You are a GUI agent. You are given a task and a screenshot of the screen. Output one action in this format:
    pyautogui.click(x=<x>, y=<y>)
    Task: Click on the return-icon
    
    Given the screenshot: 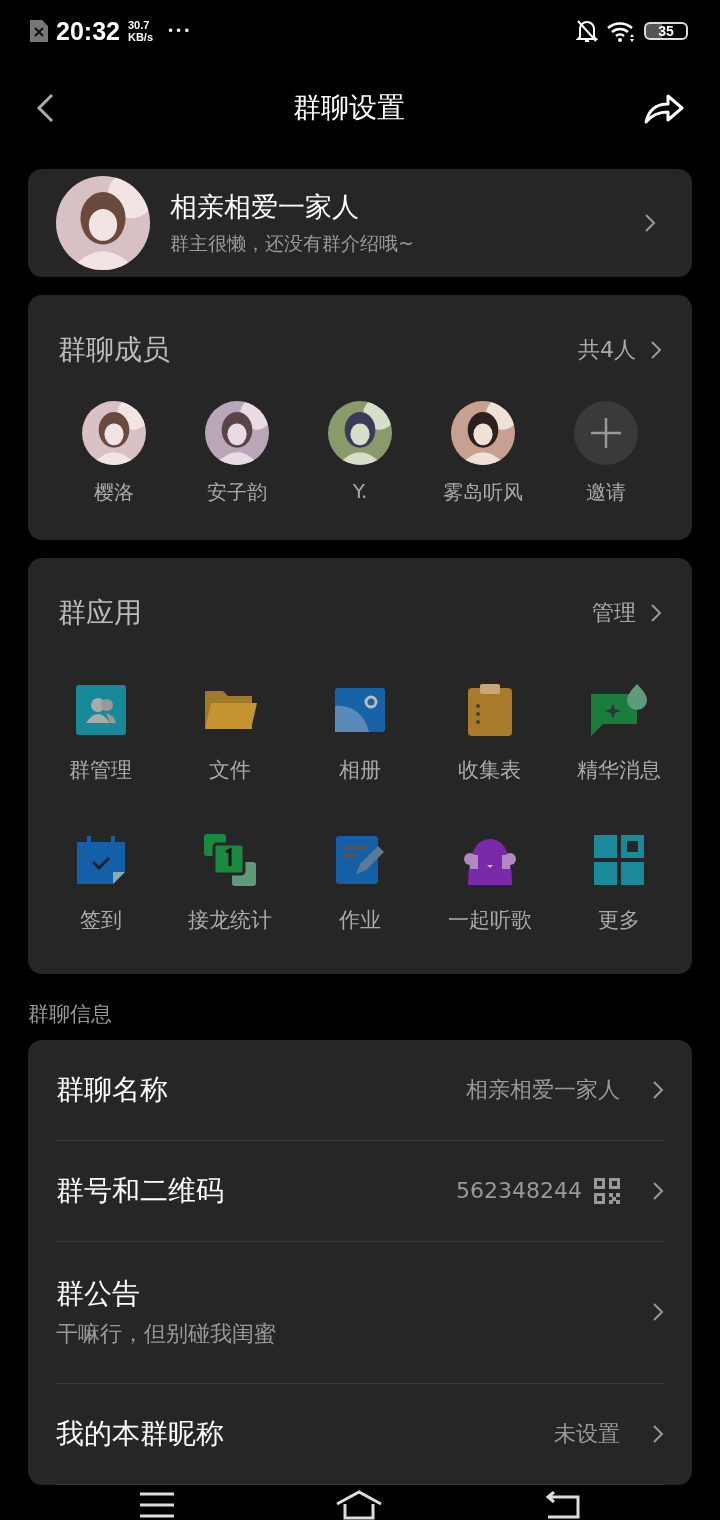 What is the action you would take?
    pyautogui.click(x=561, y=1505)
    